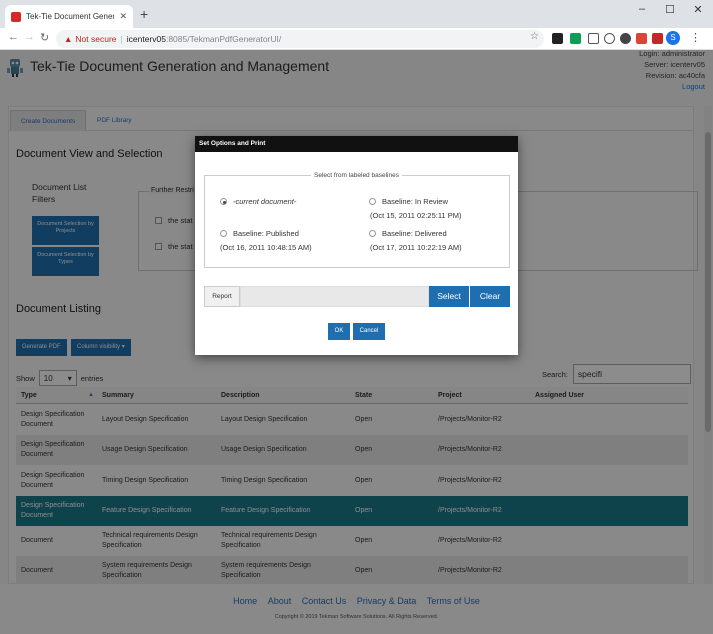 The image size is (713, 634). I want to click on minimize-icon: –, so click(642, 9).